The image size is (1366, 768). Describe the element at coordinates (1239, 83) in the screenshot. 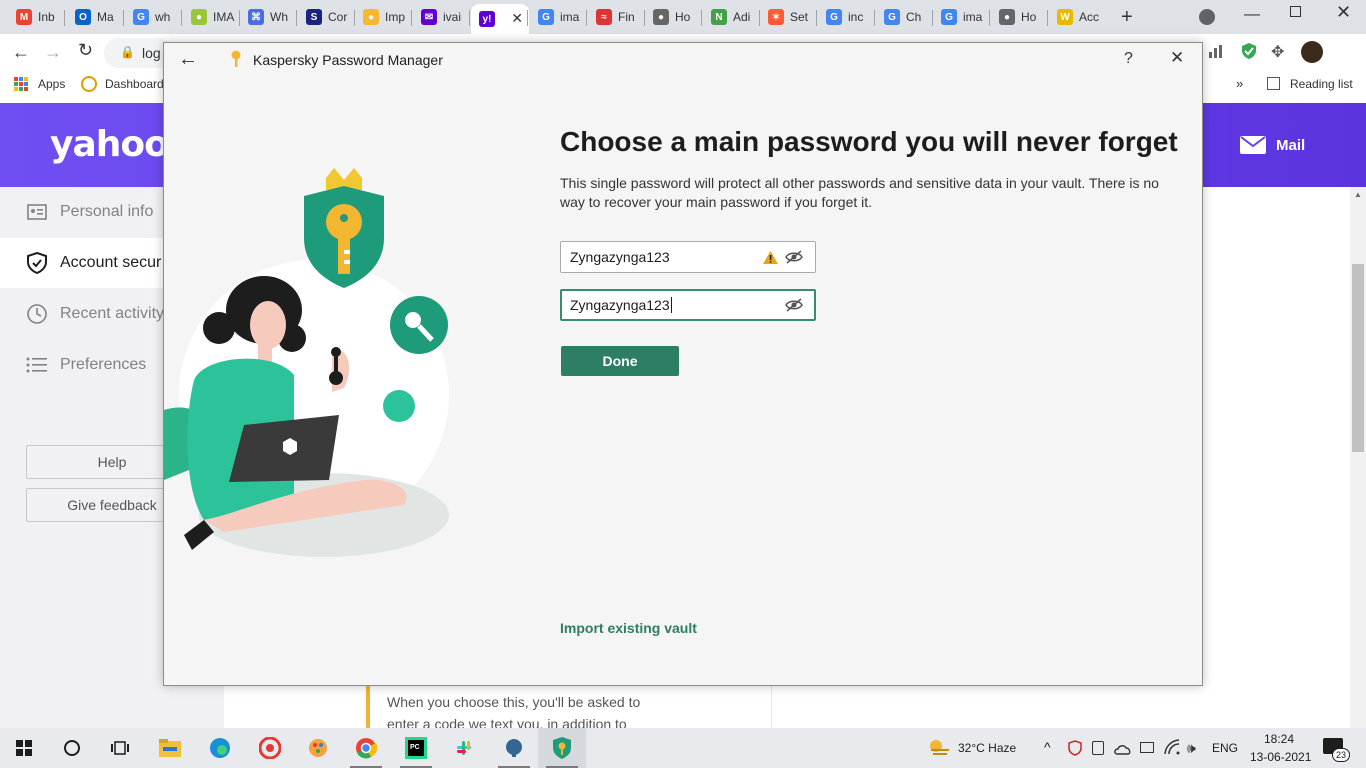

I see `more-bookmarks-icon: »` at that location.